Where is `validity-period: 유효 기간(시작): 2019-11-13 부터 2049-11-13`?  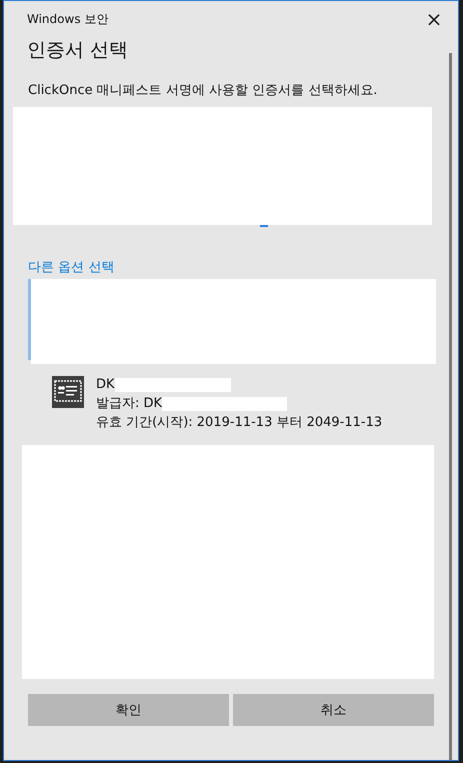
validity-period: 유효 기간(시작): 2019-11-13 부터 2049-11-13 is located at coordinates (239, 423).